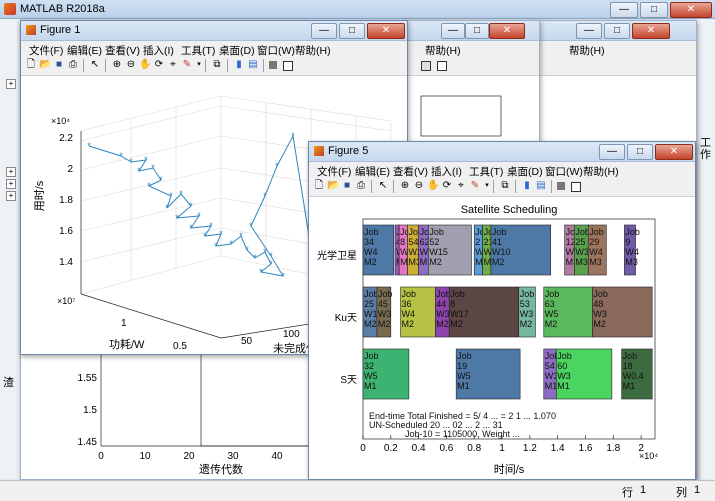 The height and width of the screenshot is (501, 715). I want to click on right-panel-strip: 工作, so click(705, 249).